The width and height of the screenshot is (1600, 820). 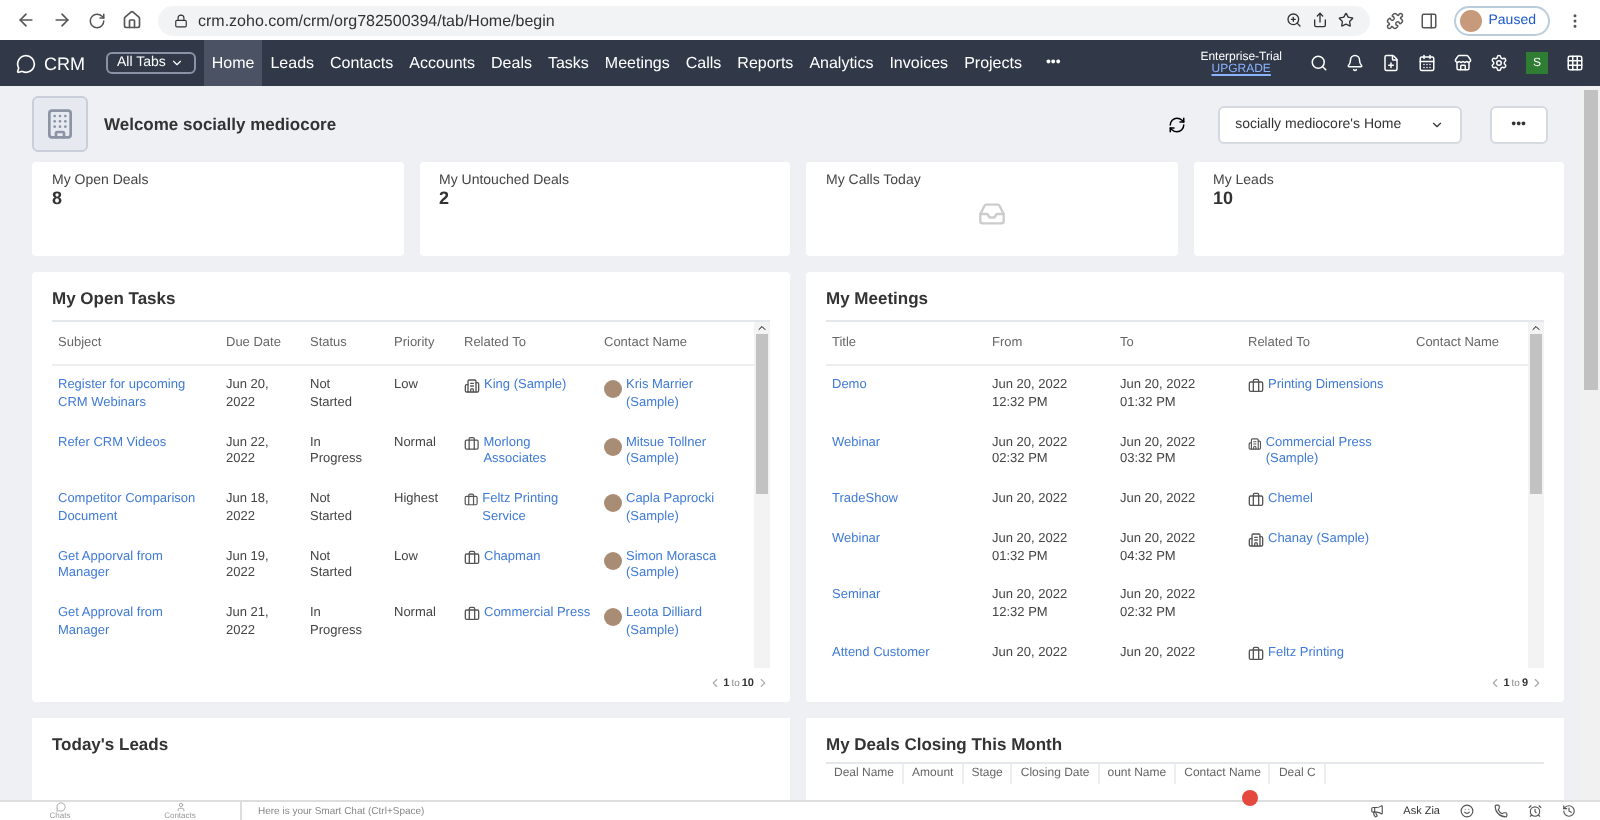 I want to click on calendar-icon, so click(x=1427, y=63).